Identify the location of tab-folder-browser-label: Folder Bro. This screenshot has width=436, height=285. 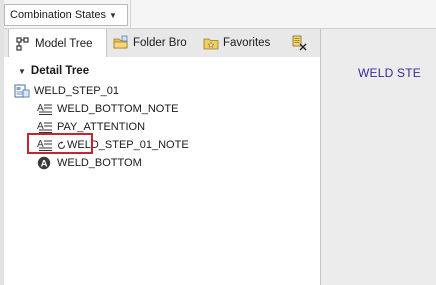
(160, 43).